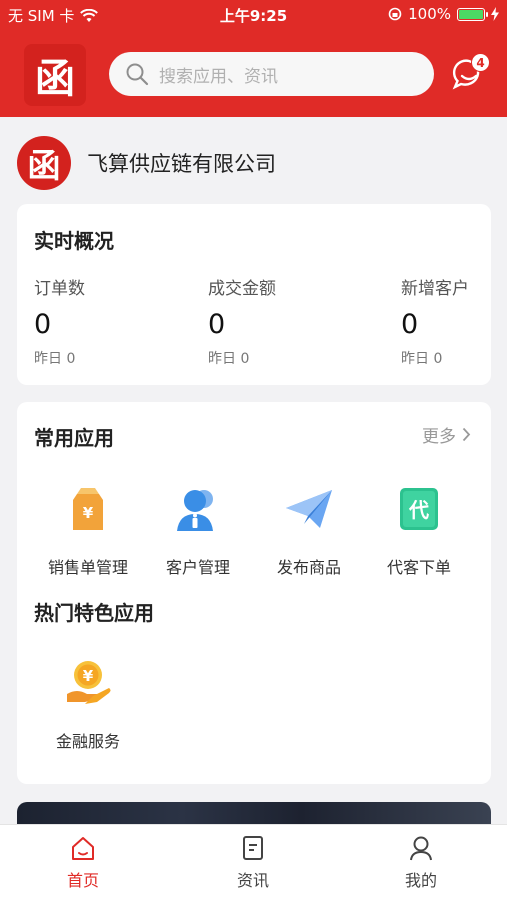 The image size is (507, 900). Describe the element at coordinates (137, 74) in the screenshot. I see `search-icon` at that location.